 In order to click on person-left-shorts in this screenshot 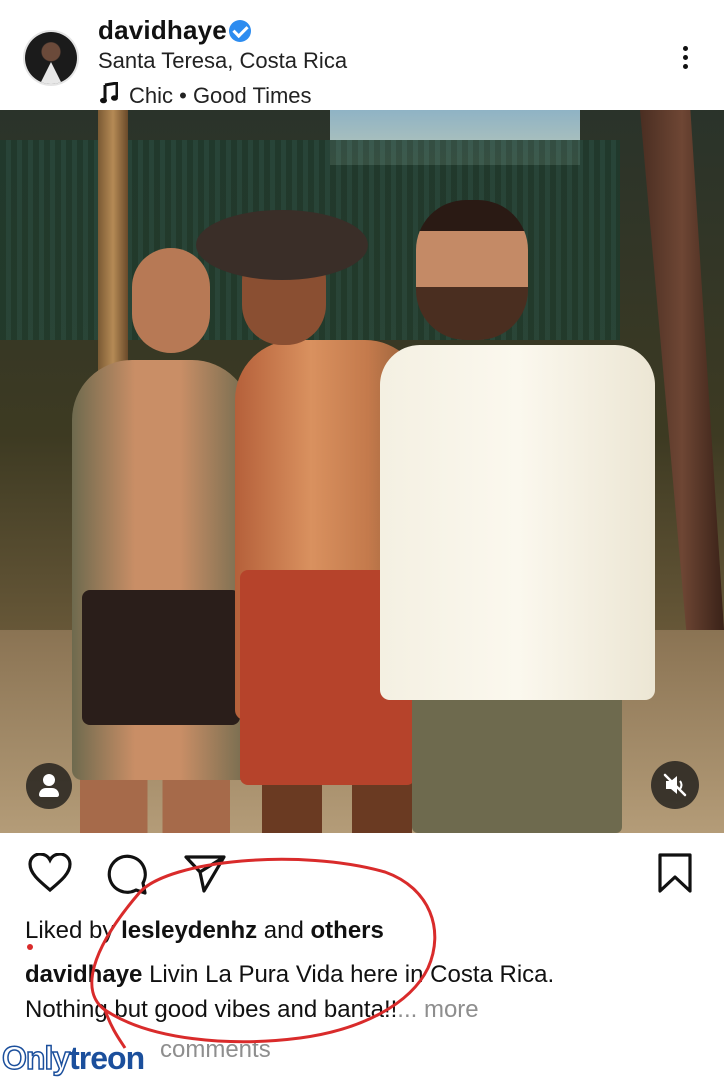, I will do `click(161, 657)`.